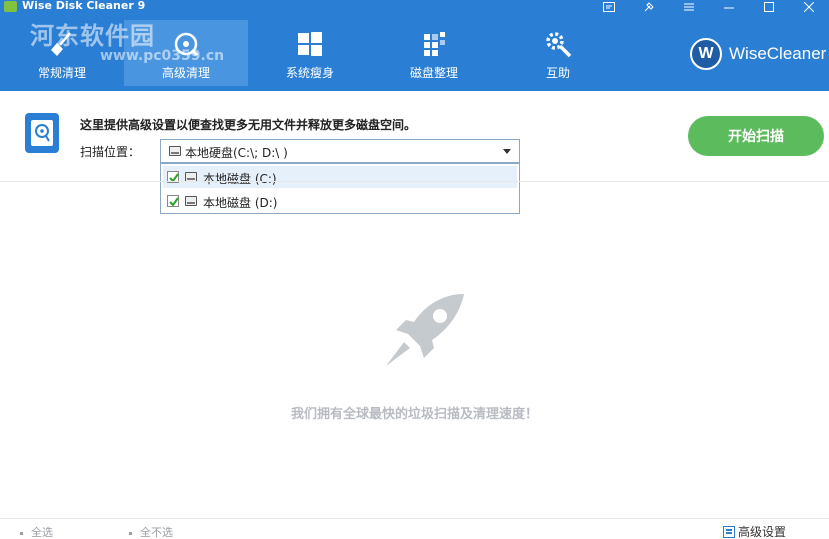  I want to click on brand-name: WiseCleaner, so click(778, 53).